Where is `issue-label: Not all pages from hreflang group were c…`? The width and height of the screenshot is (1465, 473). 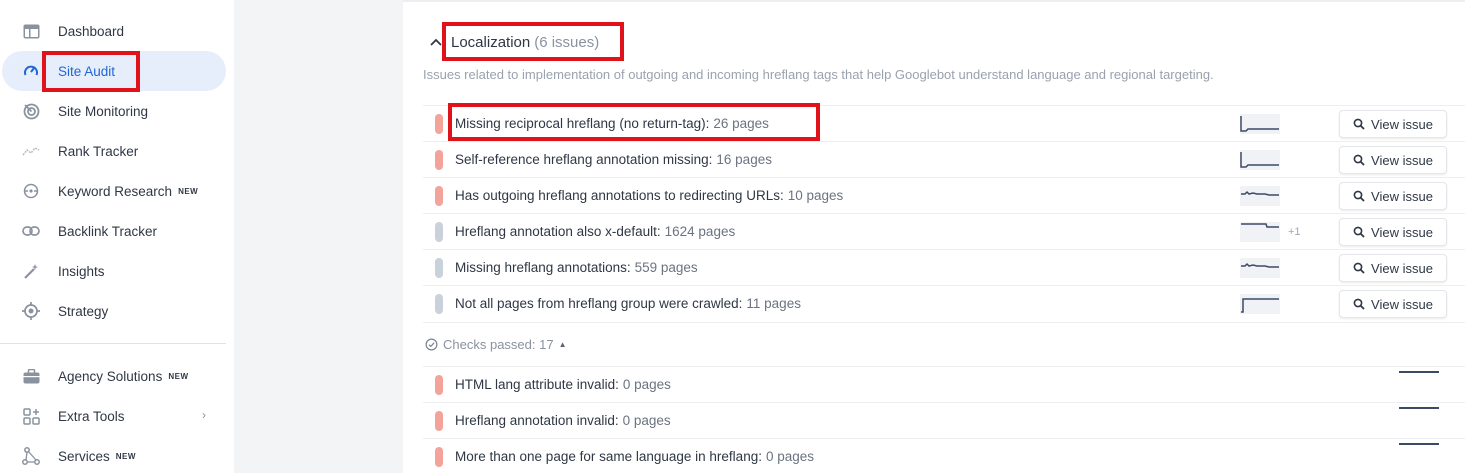
issue-label: Not all pages from hreflang group were c… is located at coordinates (599, 303).